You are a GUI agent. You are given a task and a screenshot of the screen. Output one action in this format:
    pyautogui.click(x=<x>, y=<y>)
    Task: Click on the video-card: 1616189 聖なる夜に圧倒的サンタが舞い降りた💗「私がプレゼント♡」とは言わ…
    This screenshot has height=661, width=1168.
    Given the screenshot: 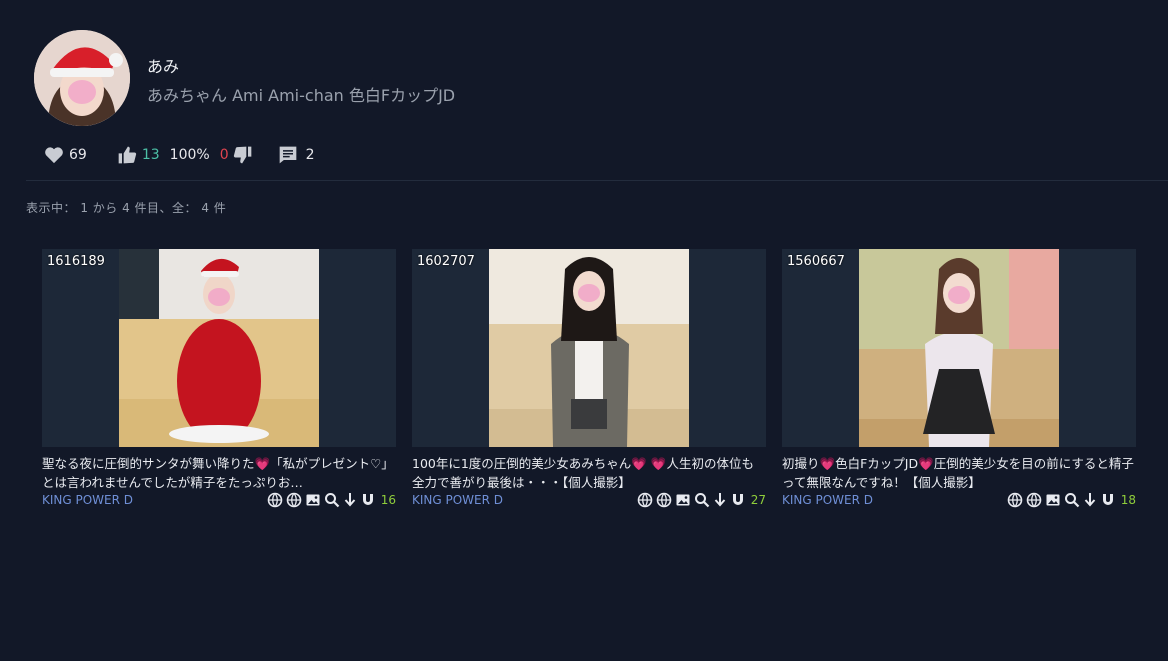 What is the action you would take?
    pyautogui.click(x=219, y=379)
    